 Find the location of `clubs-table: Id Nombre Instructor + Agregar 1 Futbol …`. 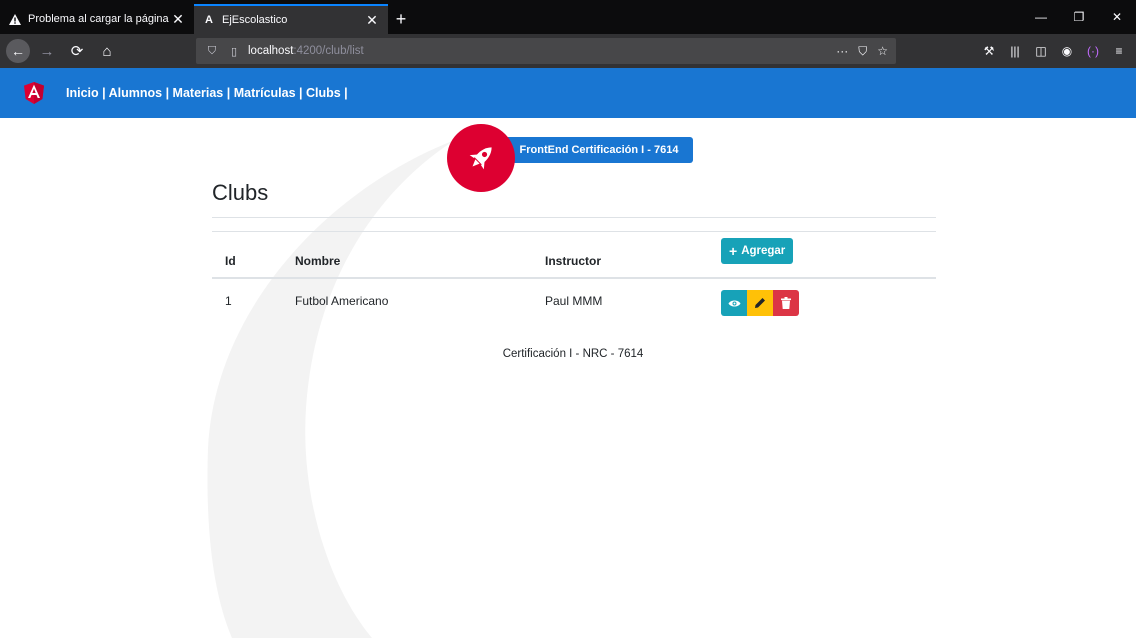

clubs-table: Id Nombre Instructor + Agregar 1 Futbol … is located at coordinates (574, 277).